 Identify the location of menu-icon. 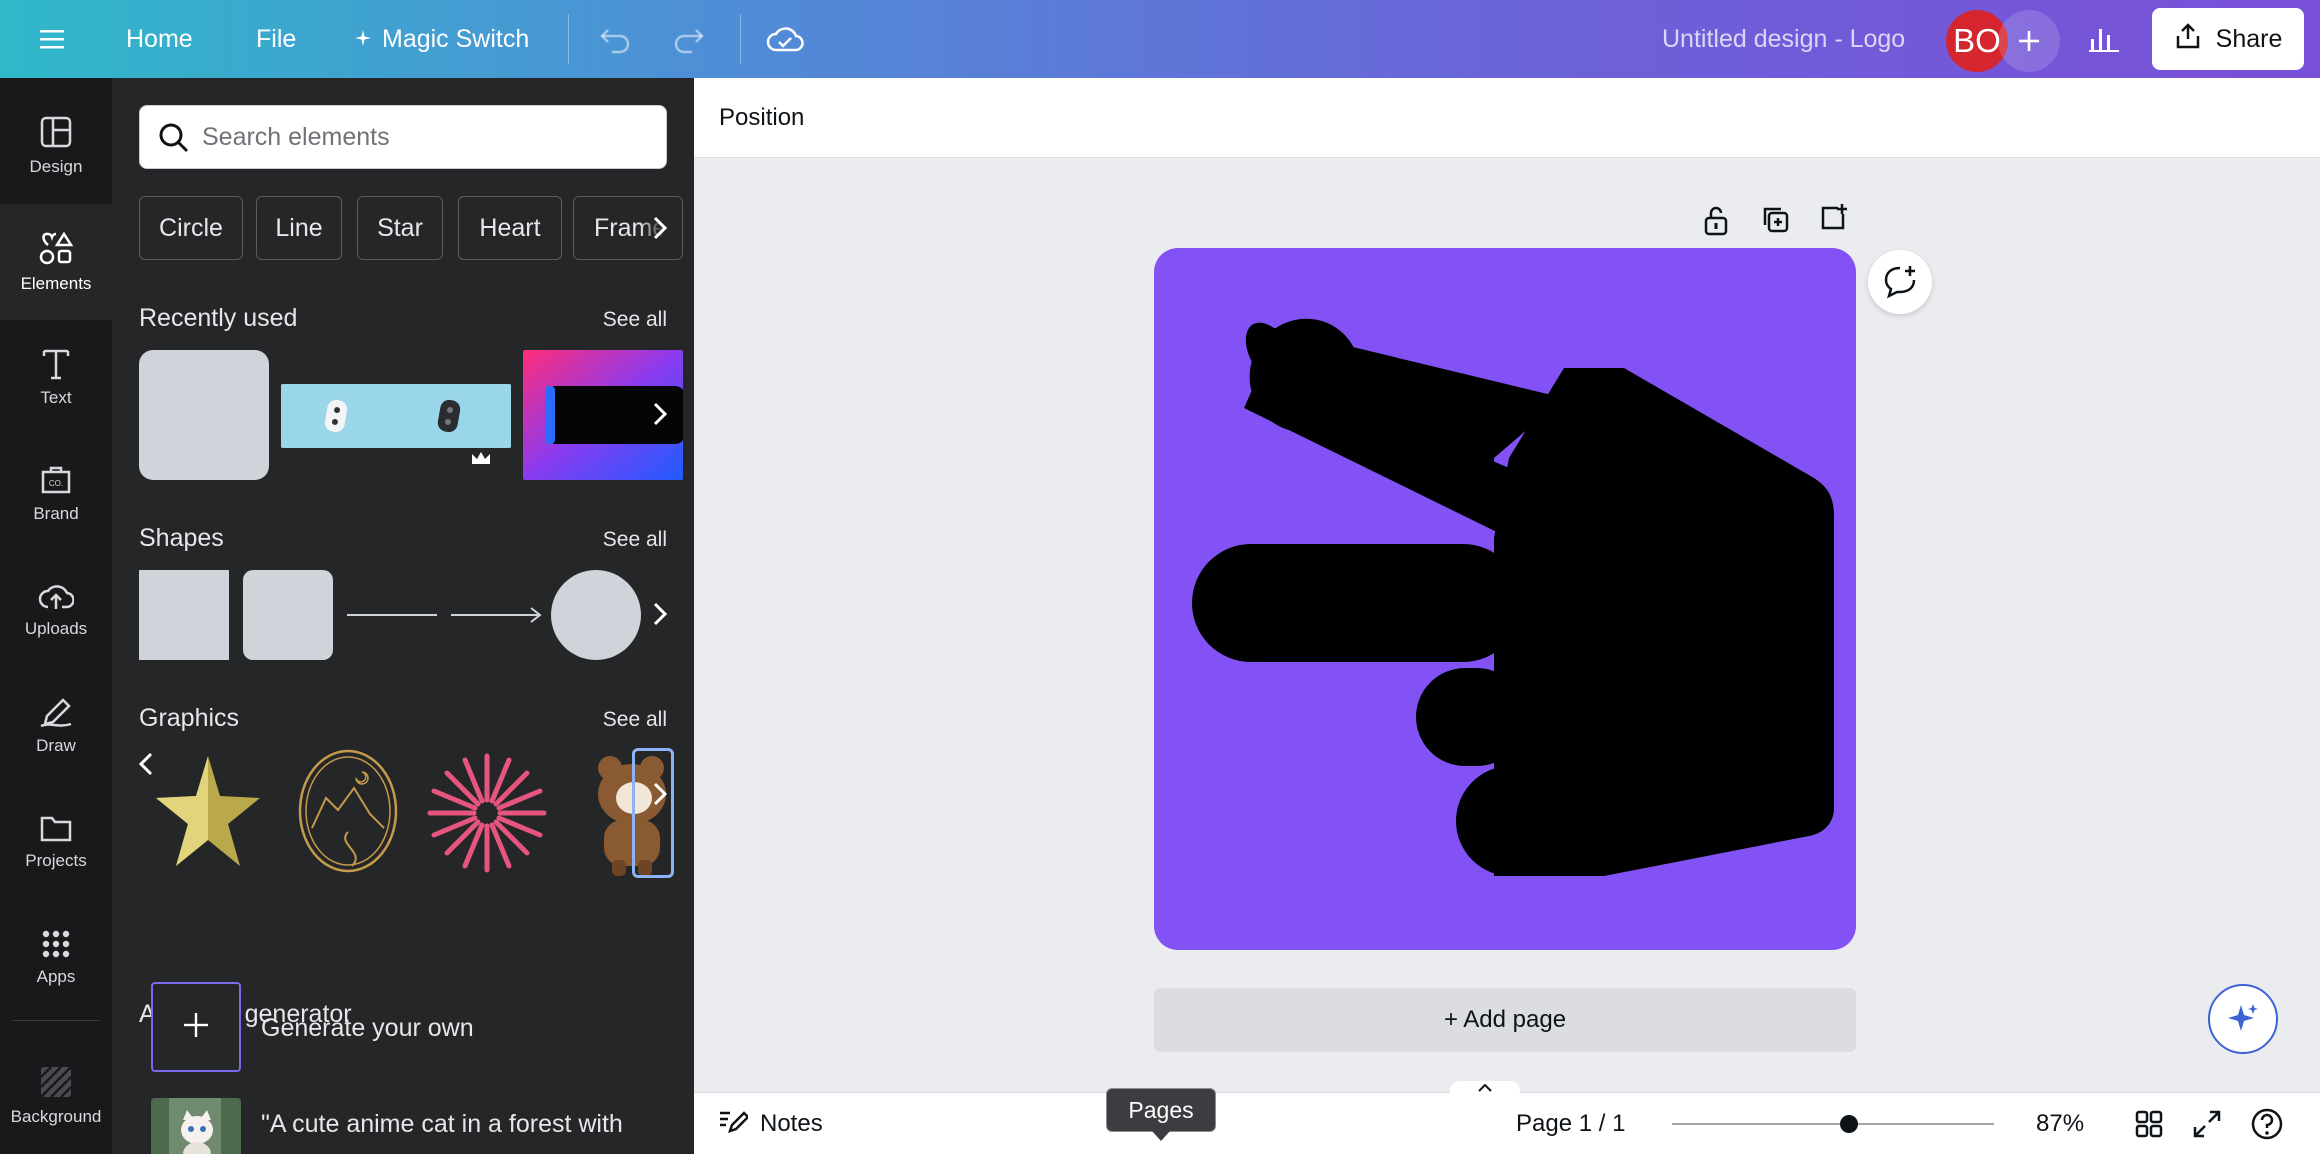
(52, 39).